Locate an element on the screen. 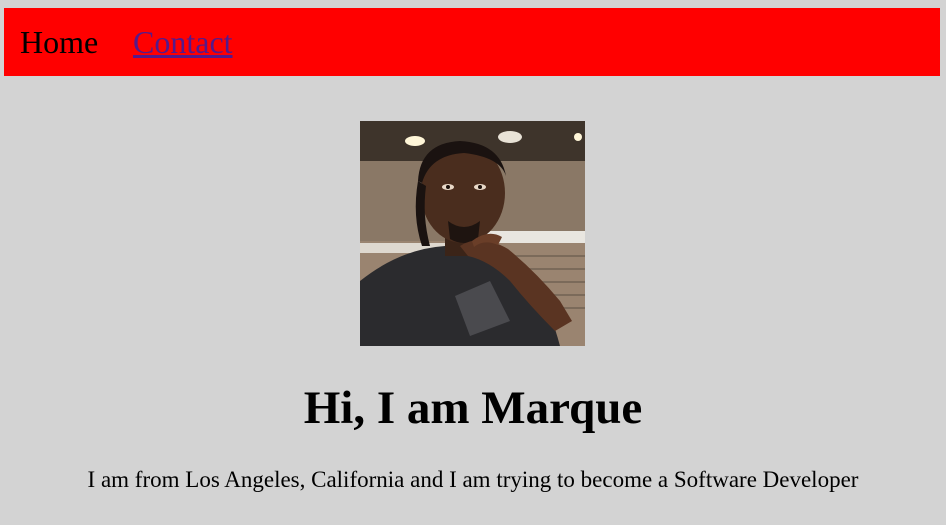 The image size is (946, 525). page-heading: Hi, I am Marque is located at coordinates (473, 408).